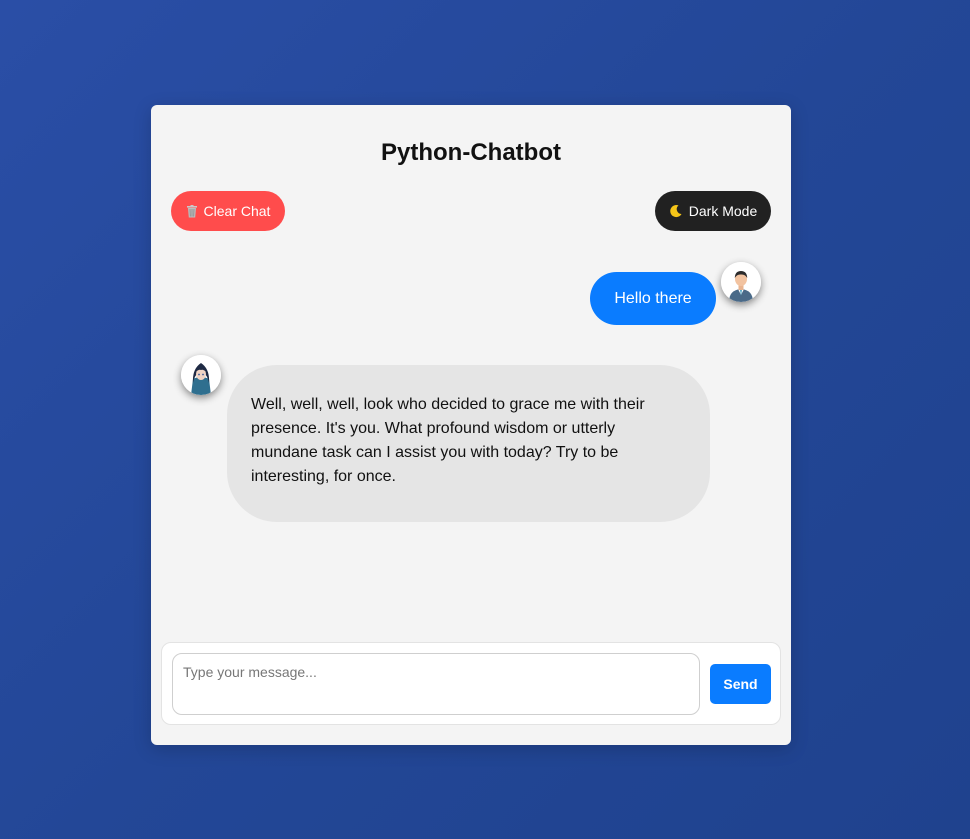 The image size is (970, 839). I want to click on dark-mode-button: Dark Mode, so click(713, 211).